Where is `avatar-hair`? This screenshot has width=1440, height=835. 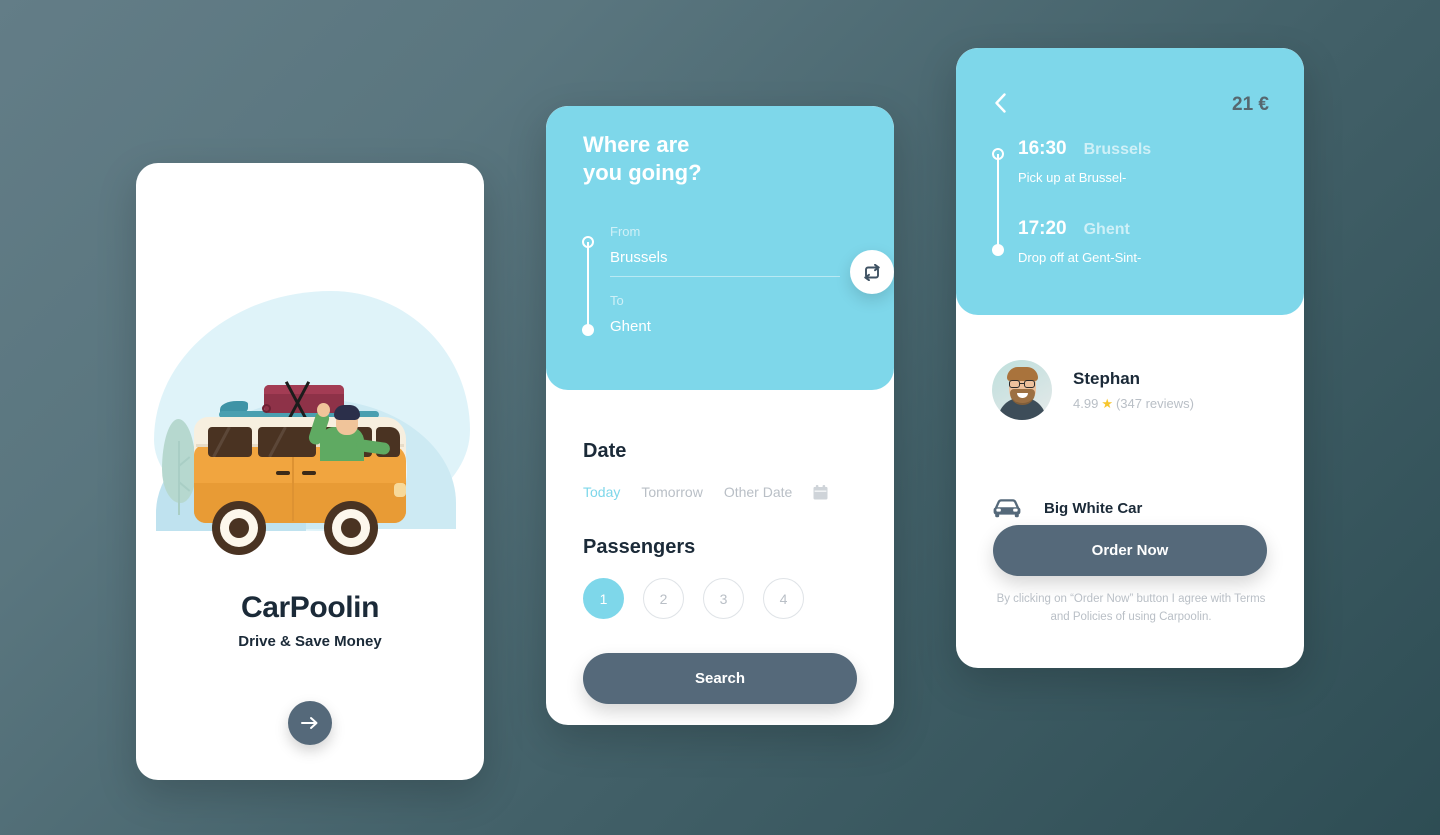
avatar-hair is located at coordinates (1022, 374).